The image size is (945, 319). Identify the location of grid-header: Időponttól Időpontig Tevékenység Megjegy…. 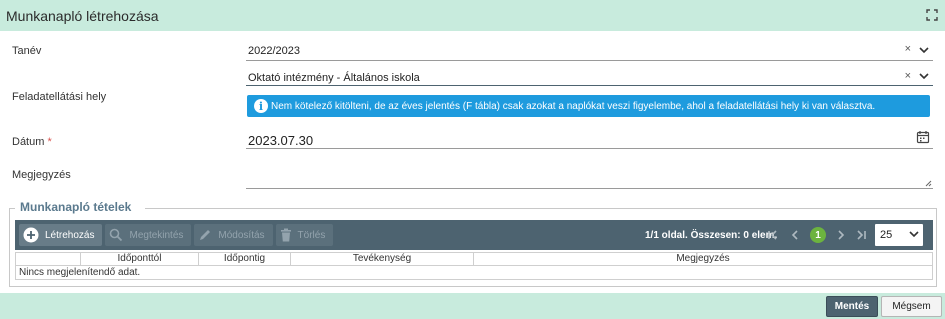
(474, 259).